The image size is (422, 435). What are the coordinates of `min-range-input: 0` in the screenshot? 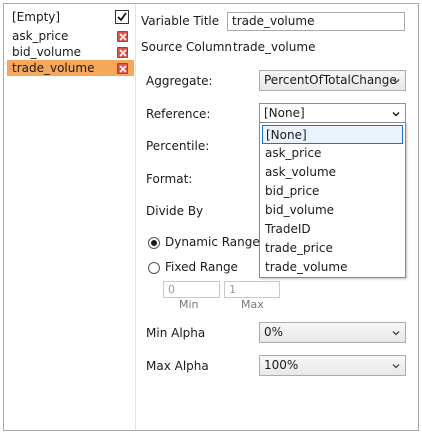 It's located at (191, 289).